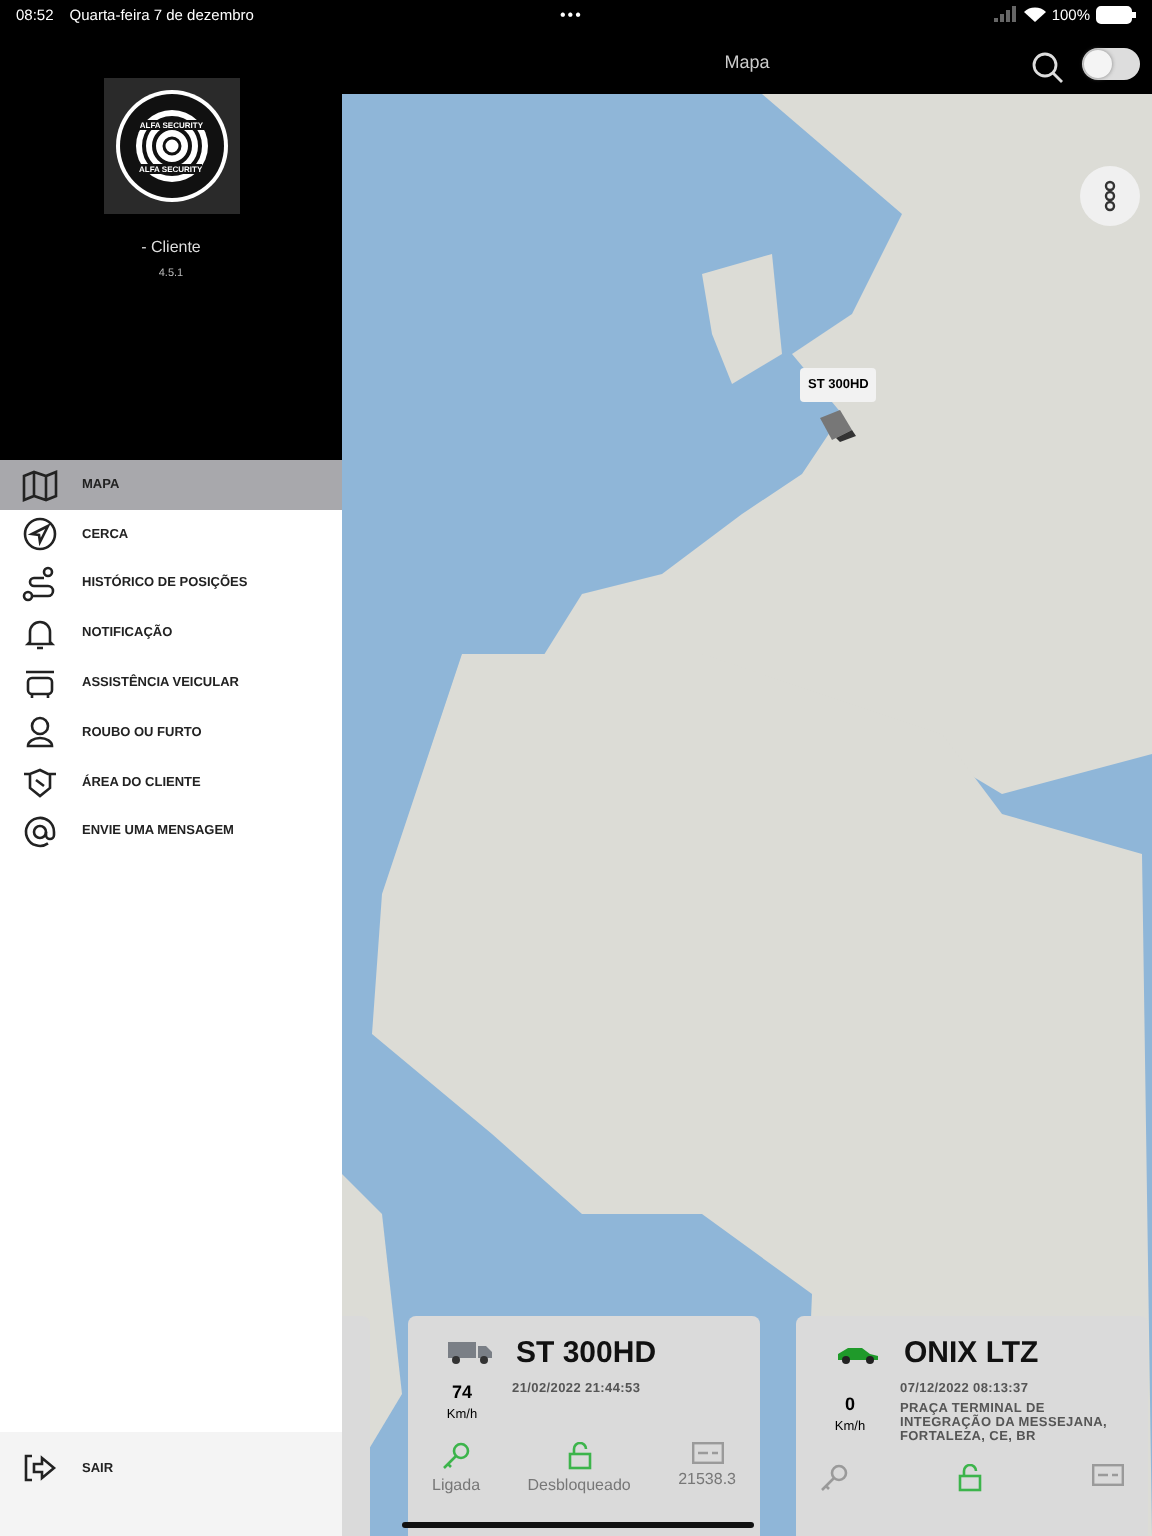 The image size is (1152, 1536). What do you see at coordinates (849, 1403) in the screenshot?
I see `speed-value: 0` at bounding box center [849, 1403].